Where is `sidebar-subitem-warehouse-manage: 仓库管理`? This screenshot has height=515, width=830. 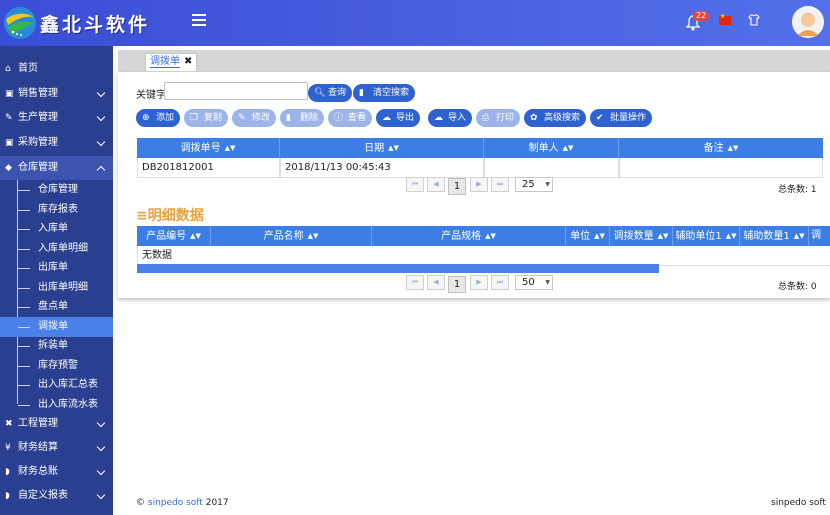
sidebar-subitem-warehouse-manage: 仓库管理 is located at coordinates (56, 190).